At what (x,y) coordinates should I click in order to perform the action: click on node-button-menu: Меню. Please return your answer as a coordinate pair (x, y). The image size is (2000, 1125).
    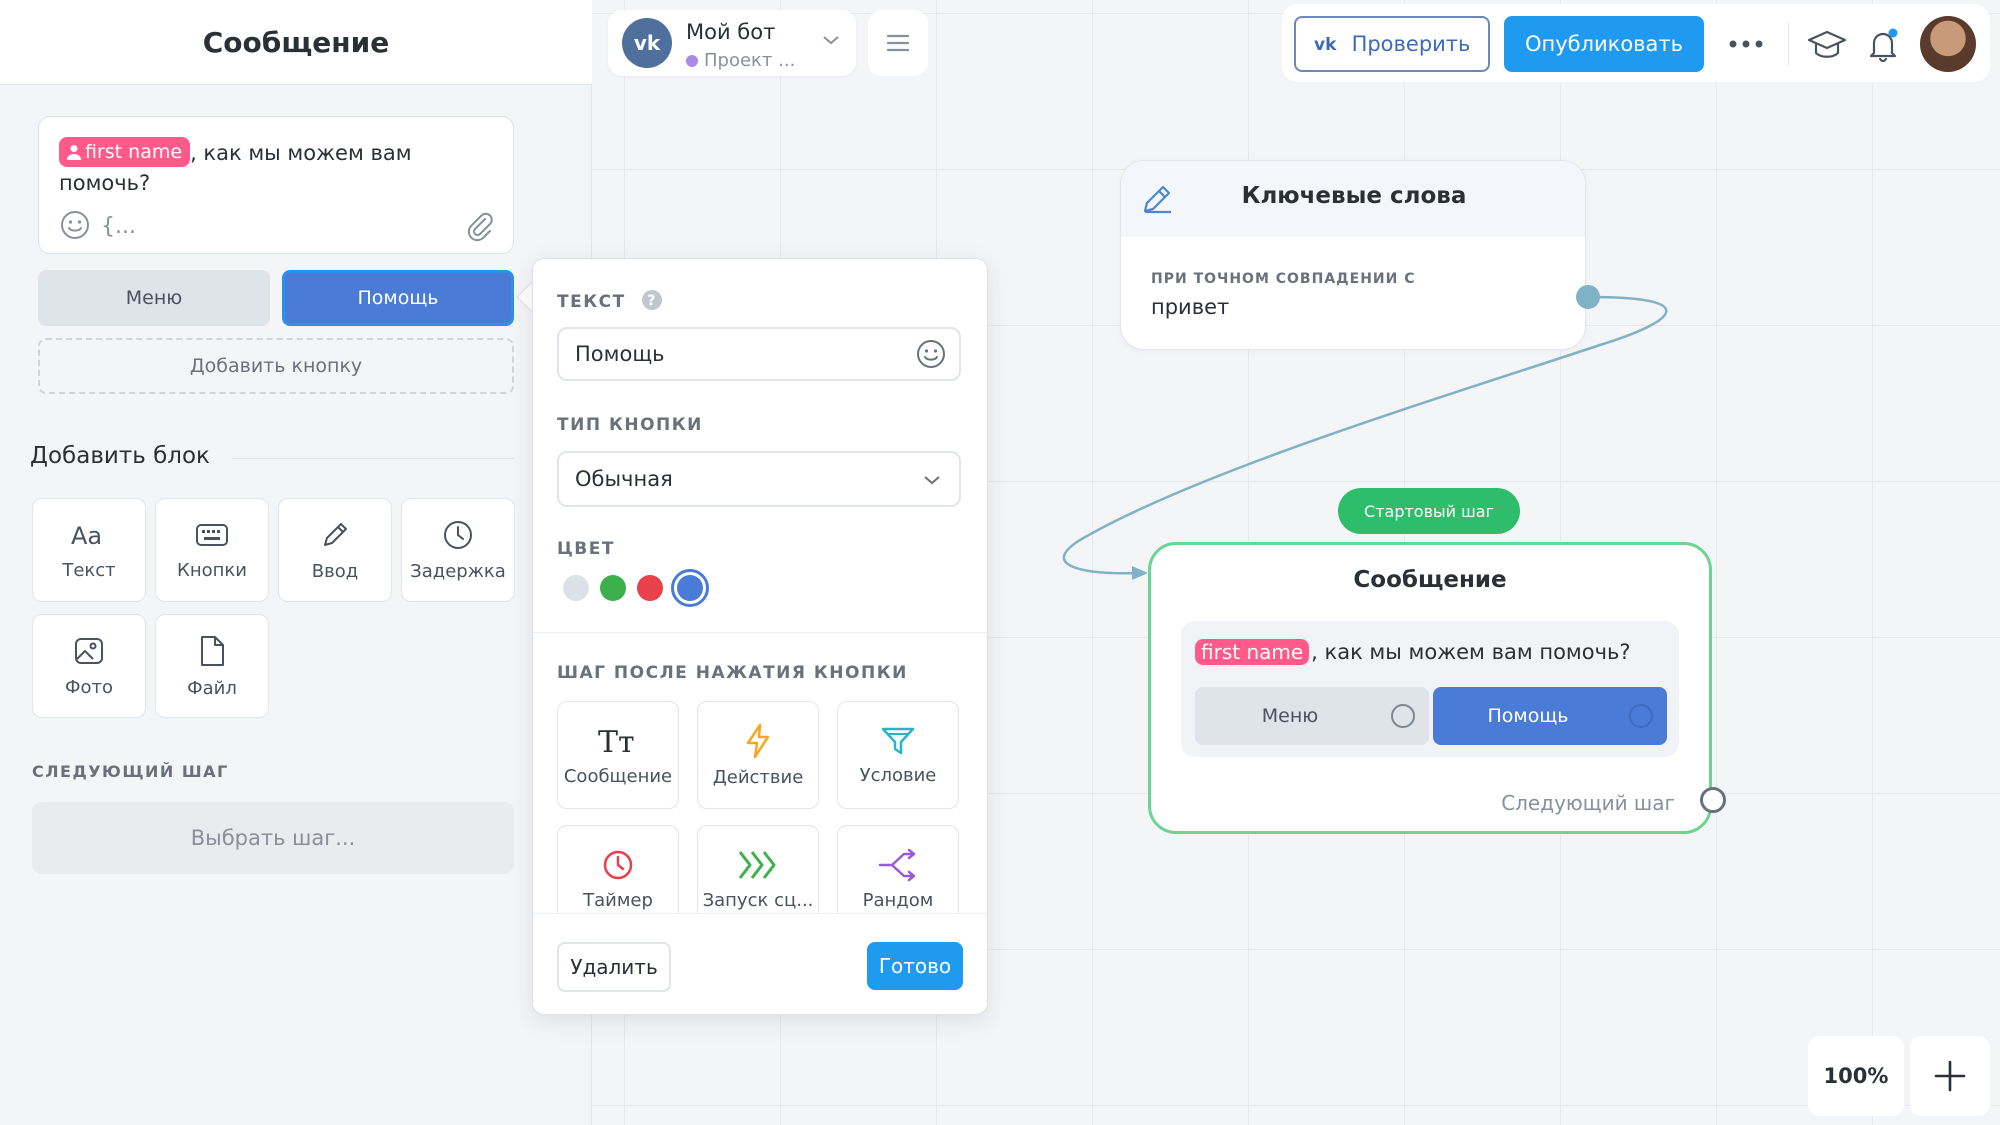
    Looking at the image, I should click on (1312, 716).